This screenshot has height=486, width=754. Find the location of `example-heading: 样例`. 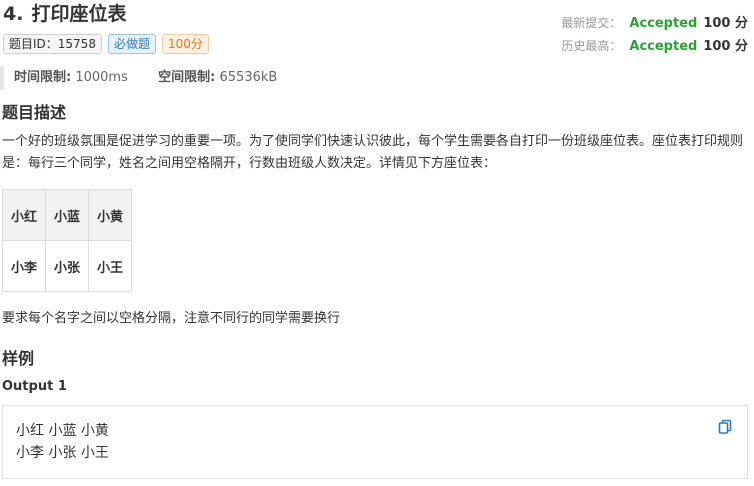

example-heading: 样例 is located at coordinates (18, 358).